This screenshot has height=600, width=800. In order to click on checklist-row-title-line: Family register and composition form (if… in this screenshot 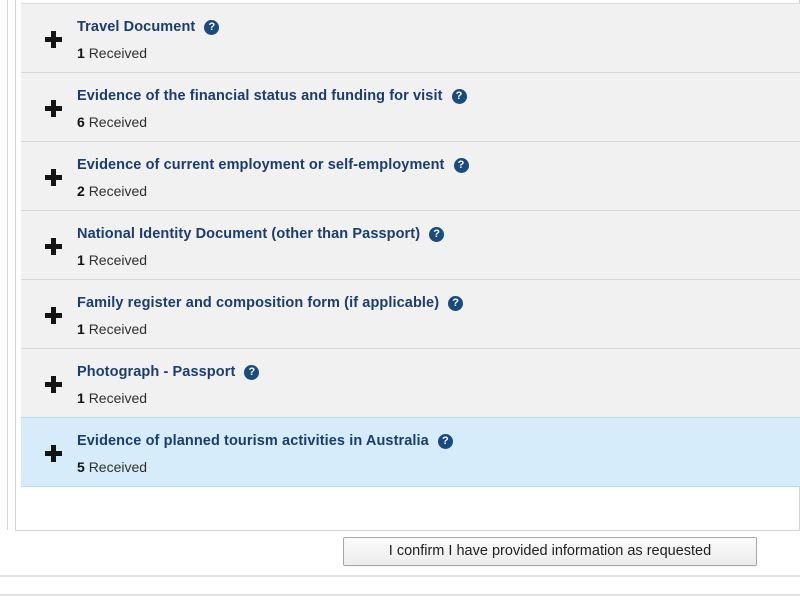, I will do `click(438, 303)`.